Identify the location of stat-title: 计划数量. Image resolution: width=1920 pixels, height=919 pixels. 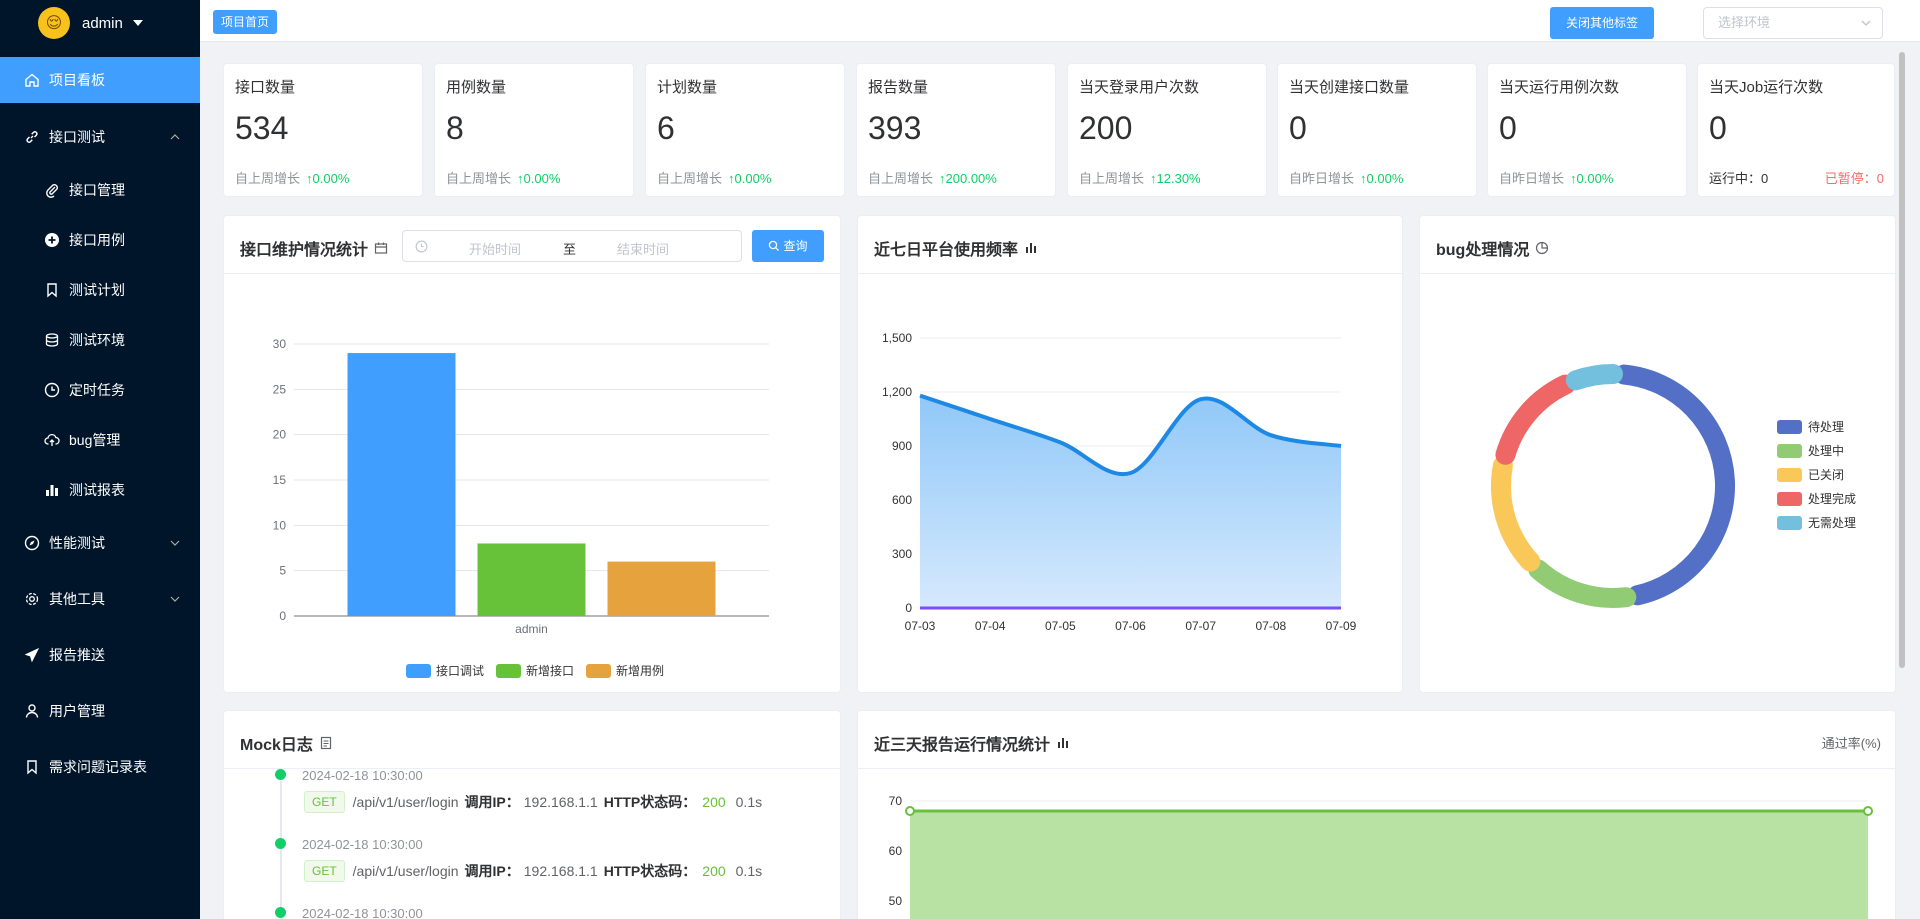
(687, 87).